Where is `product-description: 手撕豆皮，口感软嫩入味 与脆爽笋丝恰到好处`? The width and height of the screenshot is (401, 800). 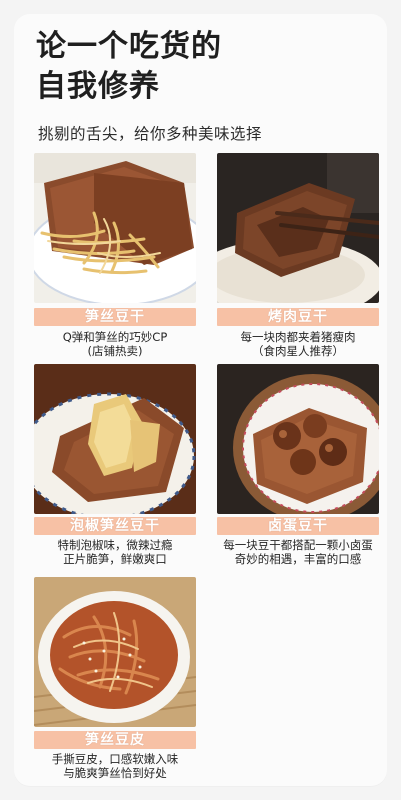 product-description: 手撕豆皮，口感软嫩入味 与脆爽笋丝恰到好处 is located at coordinates (115, 766).